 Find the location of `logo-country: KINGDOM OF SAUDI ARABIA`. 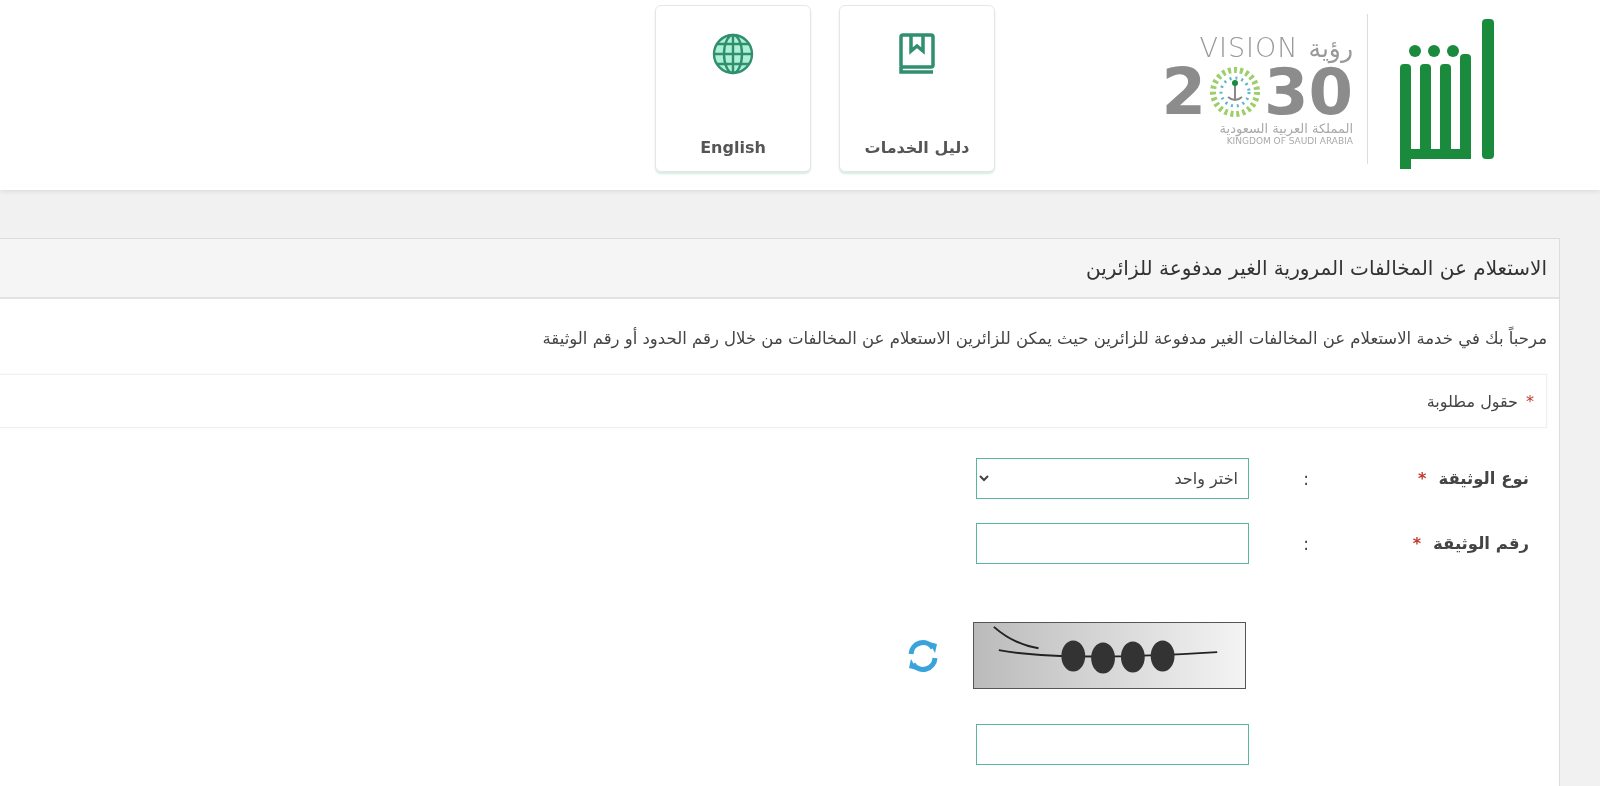

logo-country: KINGDOM OF SAUDI ARABIA is located at coordinates (1289, 141).